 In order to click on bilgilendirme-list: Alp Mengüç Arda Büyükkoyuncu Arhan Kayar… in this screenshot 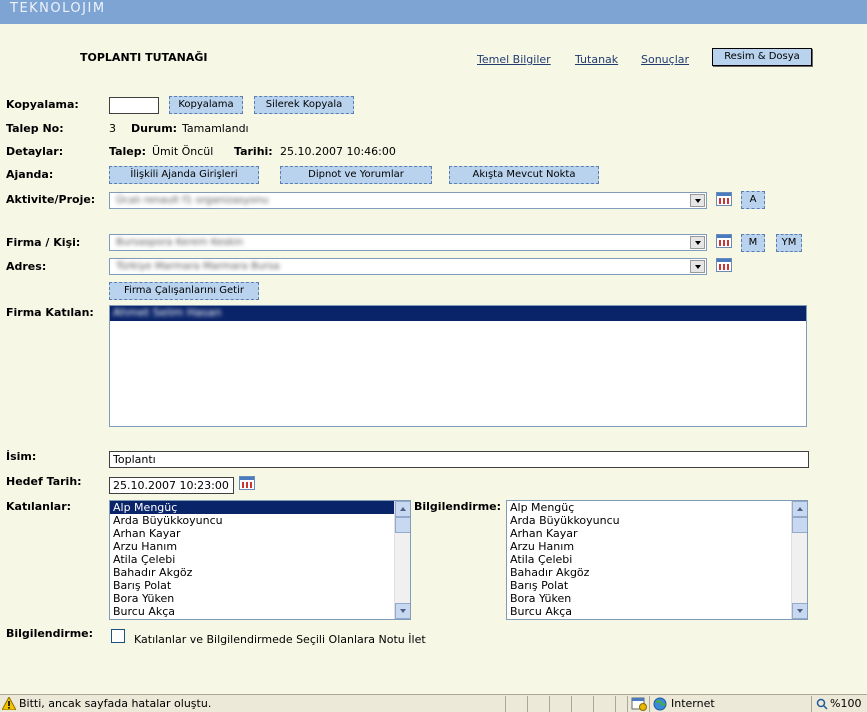, I will do `click(657, 560)`.